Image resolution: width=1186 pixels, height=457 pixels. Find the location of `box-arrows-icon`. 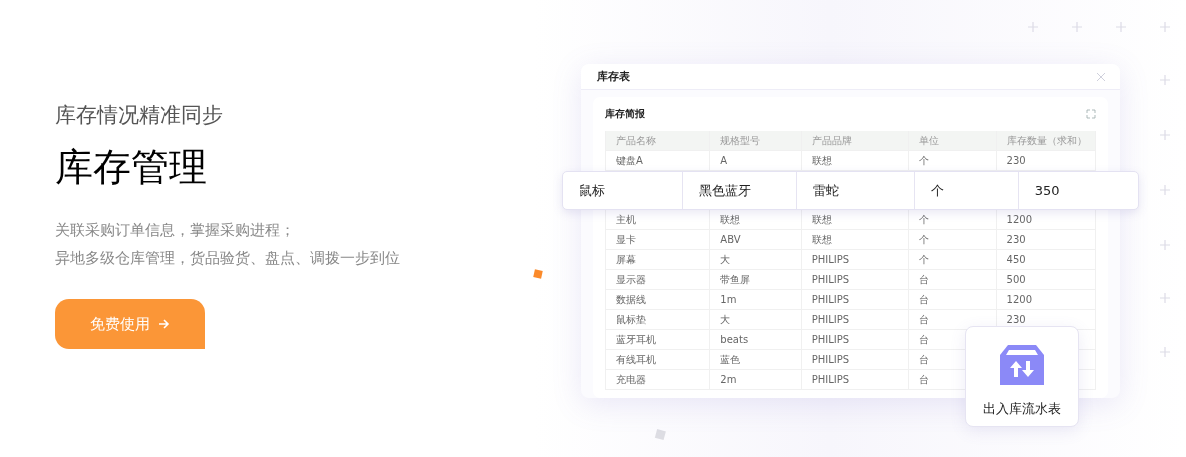

box-arrows-icon is located at coordinates (1022, 365).